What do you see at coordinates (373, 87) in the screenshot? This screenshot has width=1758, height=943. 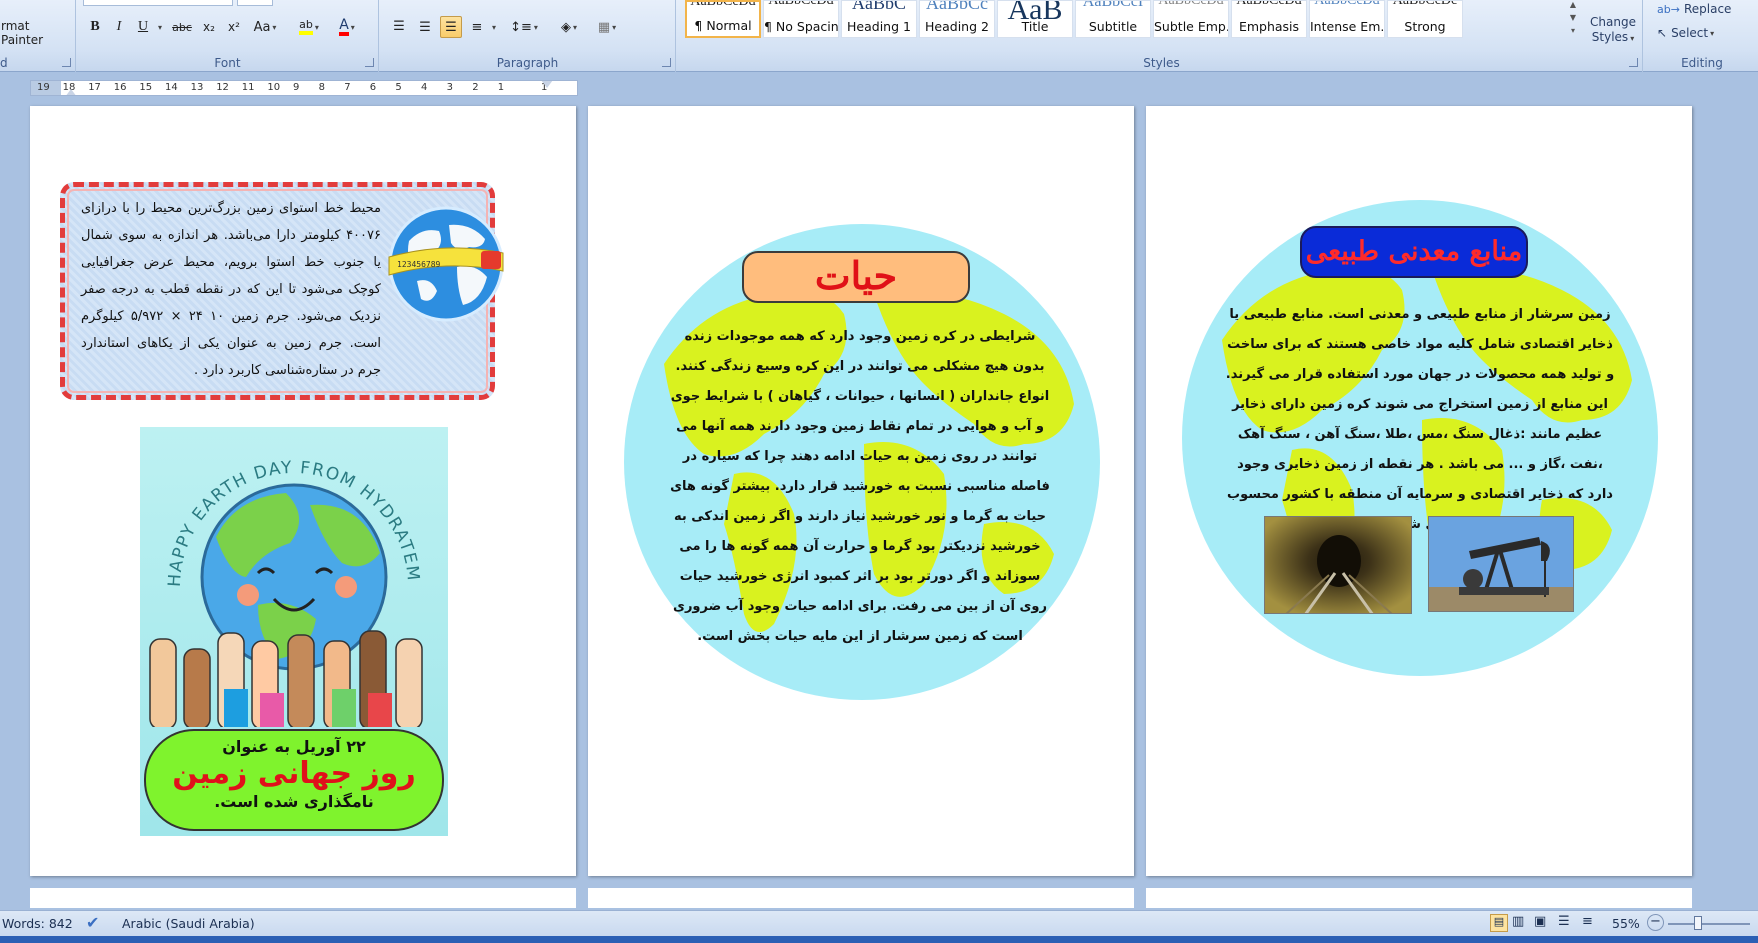 I see `ruler-tick-label: 6` at bounding box center [373, 87].